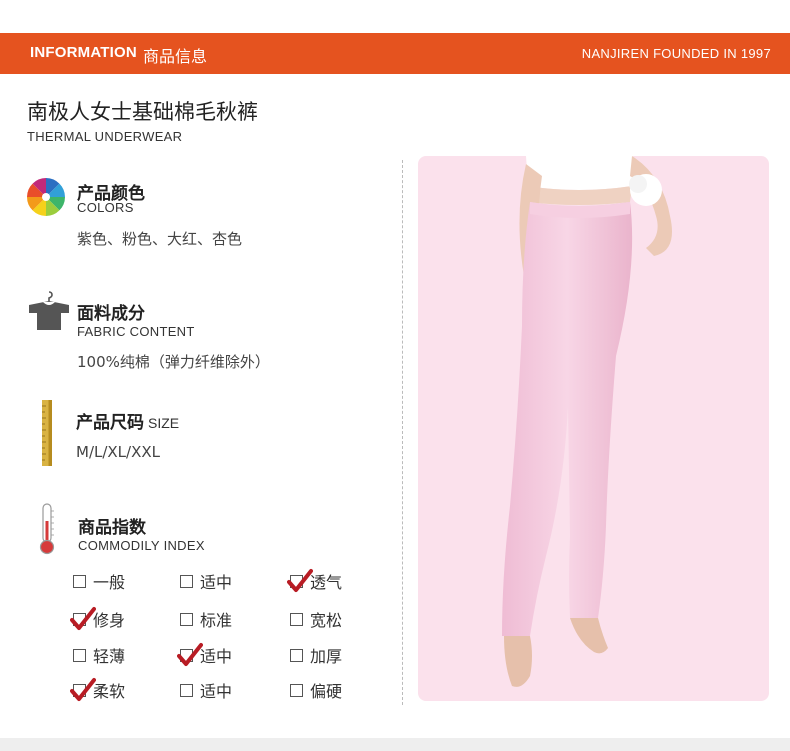  What do you see at coordinates (47, 435) in the screenshot?
I see `measuring-tape-icon` at bounding box center [47, 435].